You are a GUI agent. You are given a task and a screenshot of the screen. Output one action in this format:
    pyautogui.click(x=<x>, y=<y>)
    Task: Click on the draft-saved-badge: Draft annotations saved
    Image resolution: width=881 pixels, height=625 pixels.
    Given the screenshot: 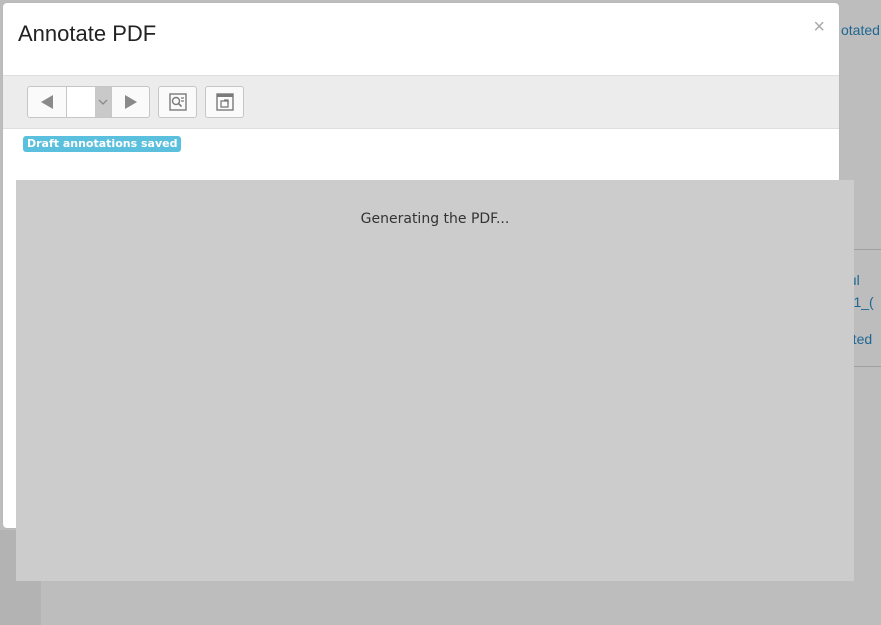 What is the action you would take?
    pyautogui.click(x=102, y=144)
    